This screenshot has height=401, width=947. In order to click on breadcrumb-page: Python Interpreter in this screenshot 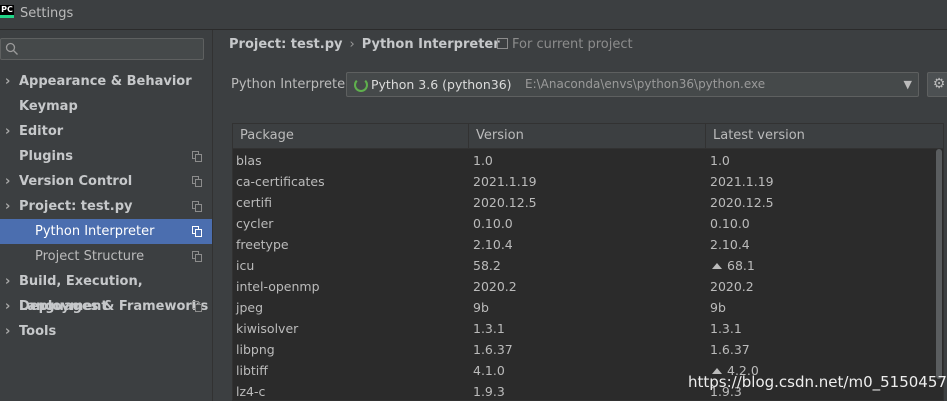, I will do `click(430, 44)`.